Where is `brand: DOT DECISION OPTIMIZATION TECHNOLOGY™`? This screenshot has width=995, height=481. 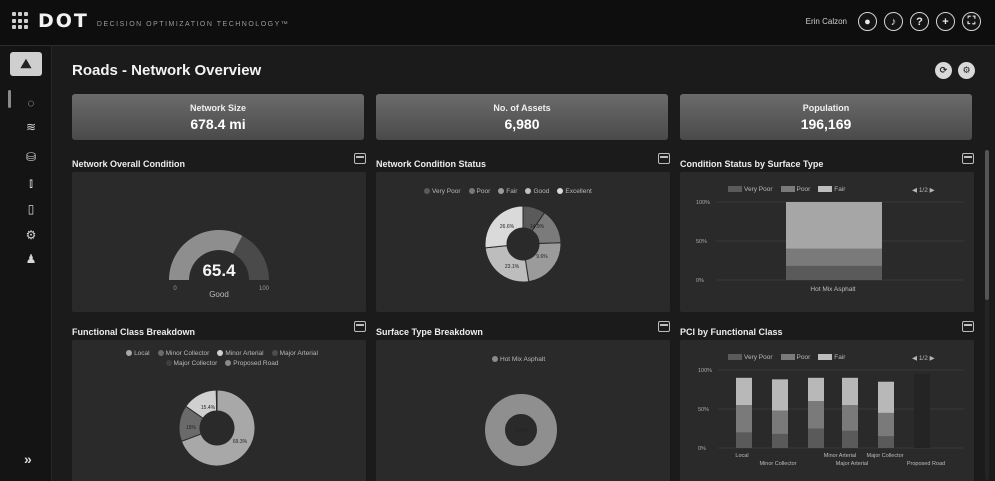
brand: DOT DECISION OPTIMIZATION TECHNOLOGY™ is located at coordinates (150, 21).